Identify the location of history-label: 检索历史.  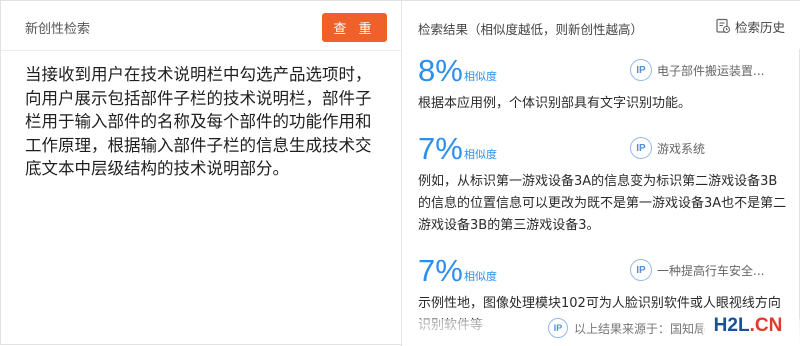
(759, 27).